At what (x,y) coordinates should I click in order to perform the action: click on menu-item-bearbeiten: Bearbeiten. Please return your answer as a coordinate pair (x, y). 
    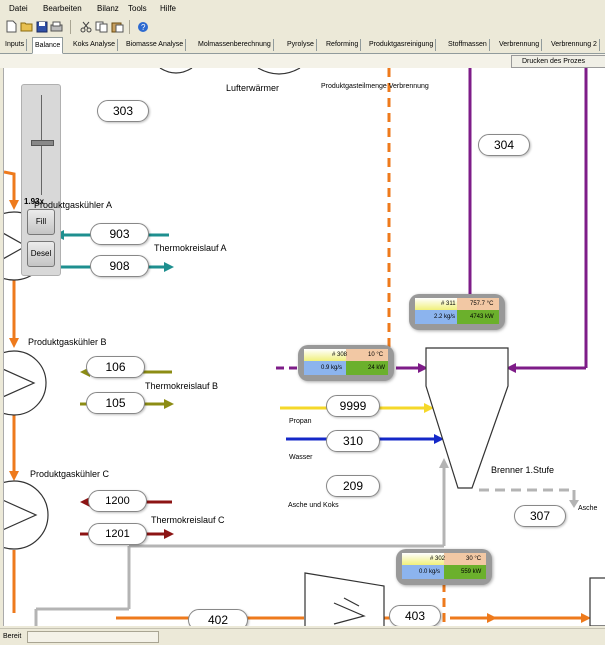
    Looking at the image, I should click on (62, 8).